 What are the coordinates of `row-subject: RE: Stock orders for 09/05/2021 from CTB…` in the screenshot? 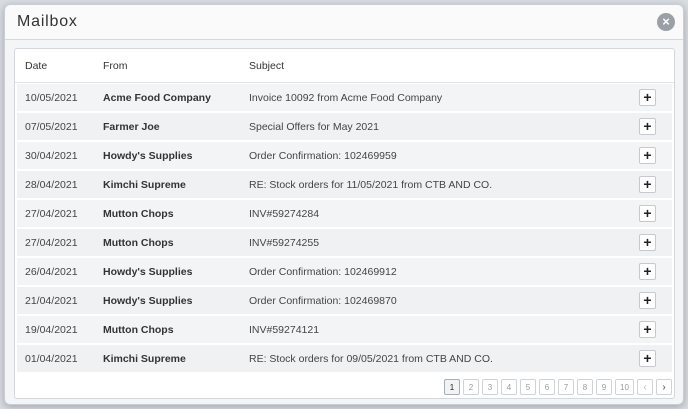 It's located at (371, 359).